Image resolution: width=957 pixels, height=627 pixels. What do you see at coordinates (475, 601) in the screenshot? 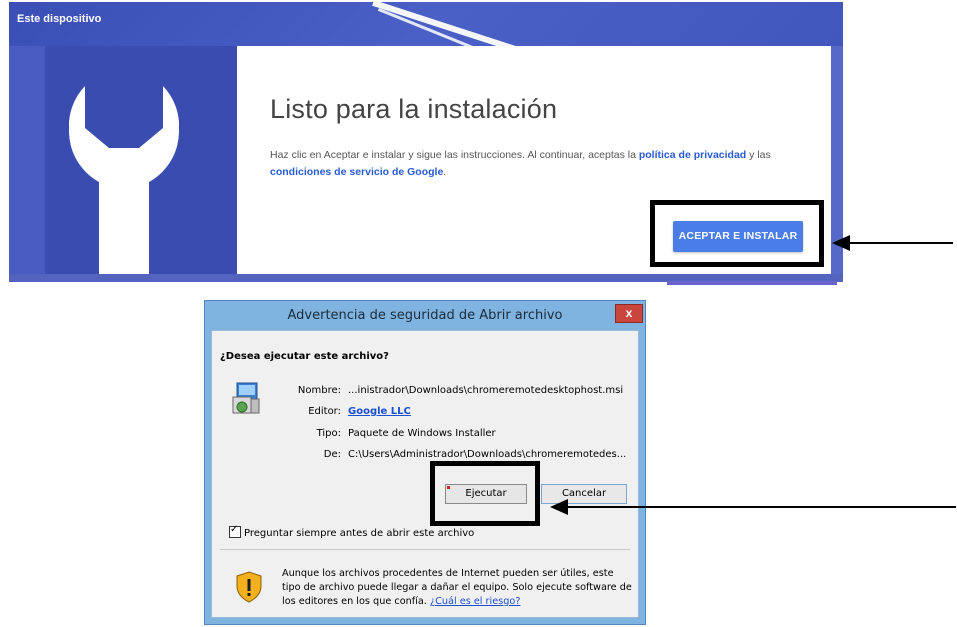
I see `risk-link: ¿Cuál es el riesgo?` at bounding box center [475, 601].